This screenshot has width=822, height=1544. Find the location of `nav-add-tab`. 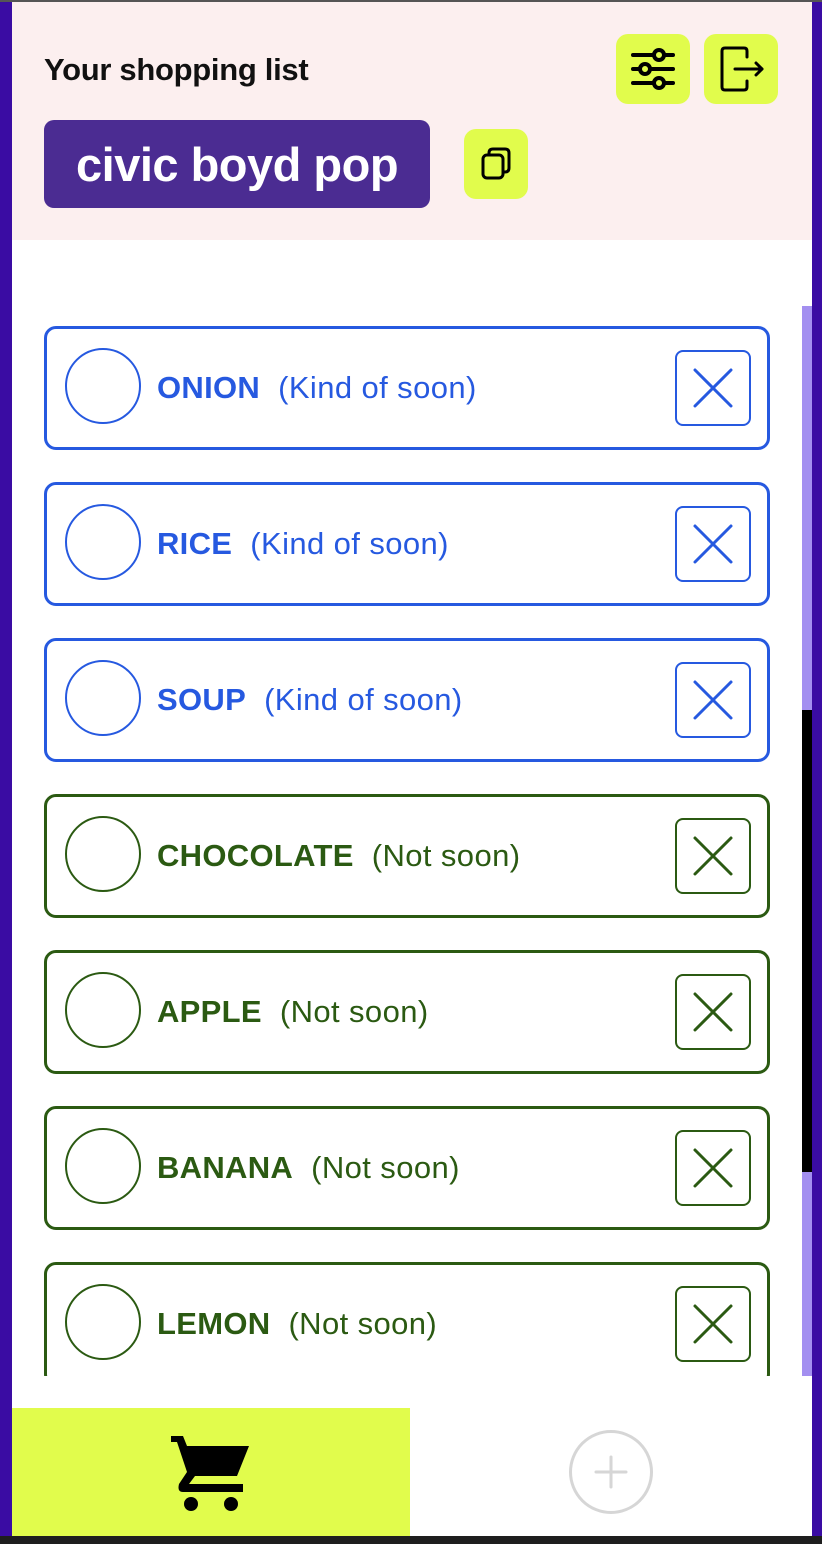

nav-add-tab is located at coordinates (611, 1472).